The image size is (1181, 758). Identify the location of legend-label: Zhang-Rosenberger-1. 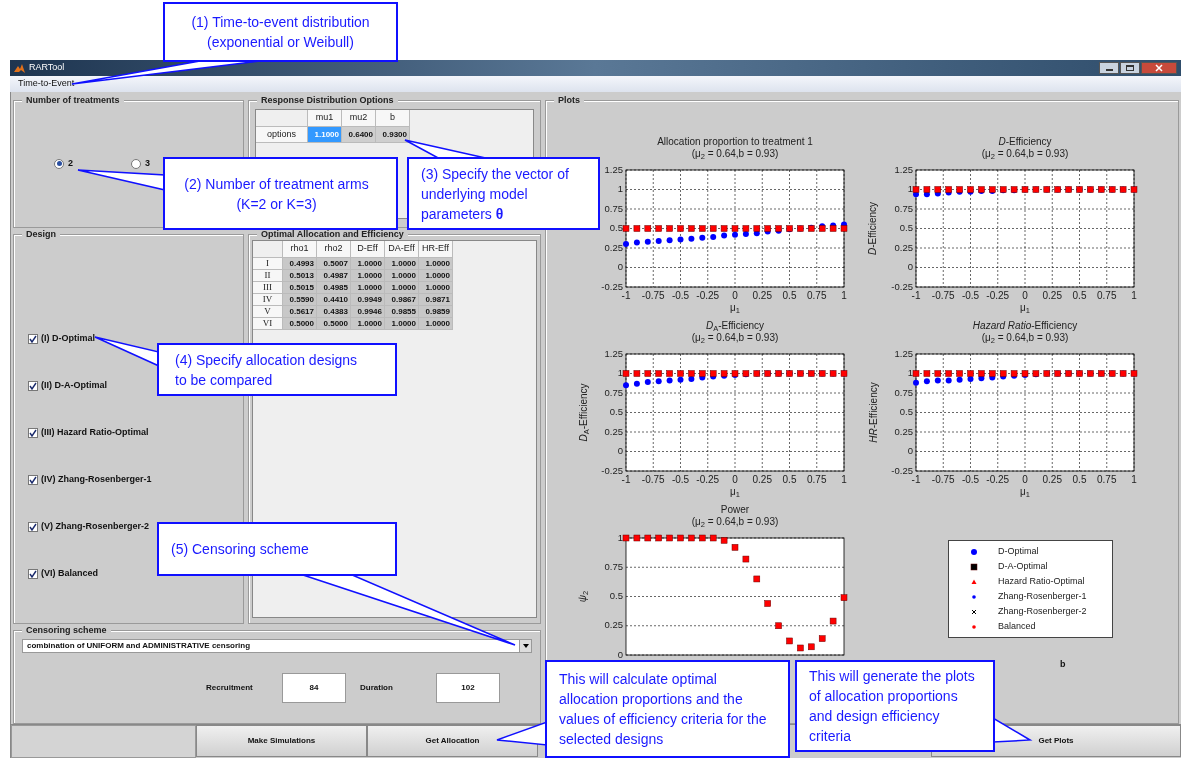
(1042, 596).